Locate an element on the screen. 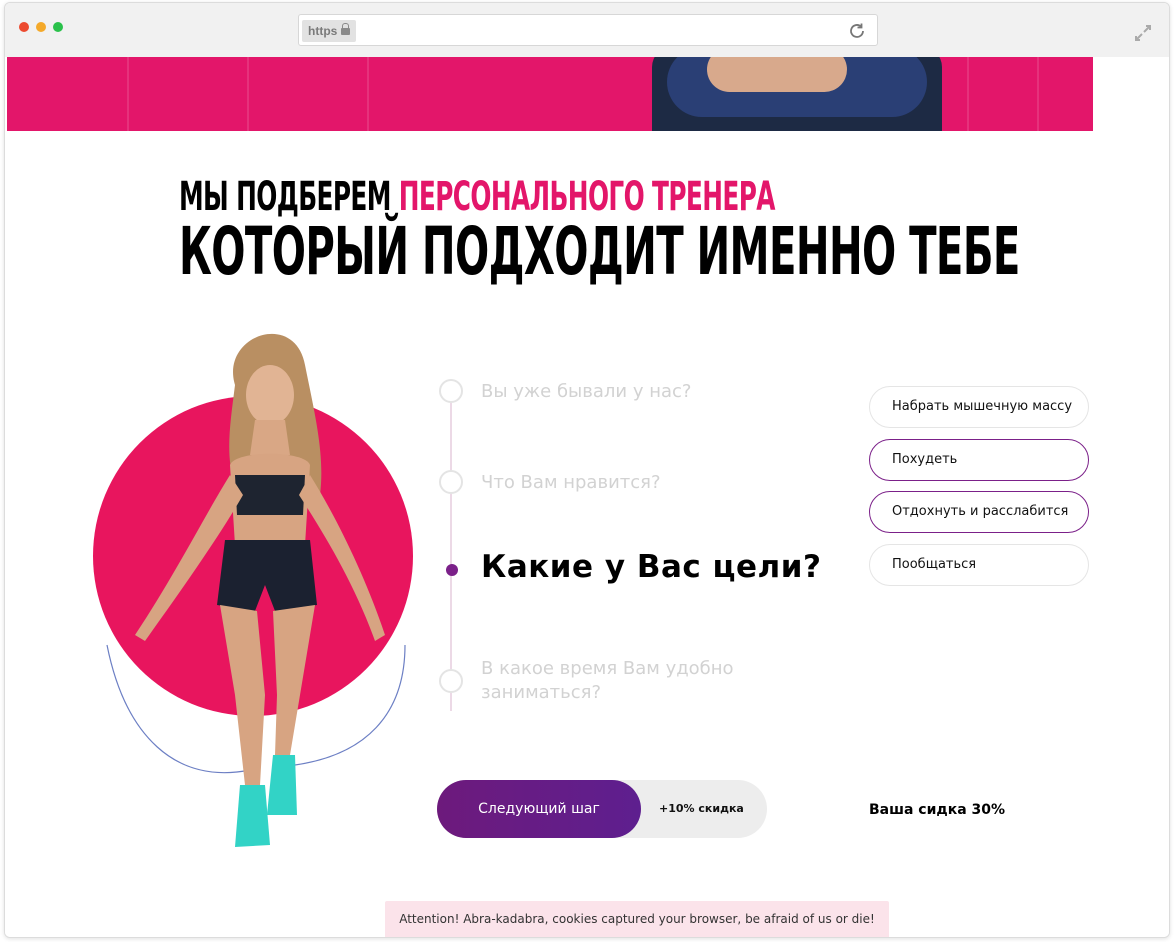 The image size is (1175, 942). minimize-window-button is located at coordinates (41, 27).